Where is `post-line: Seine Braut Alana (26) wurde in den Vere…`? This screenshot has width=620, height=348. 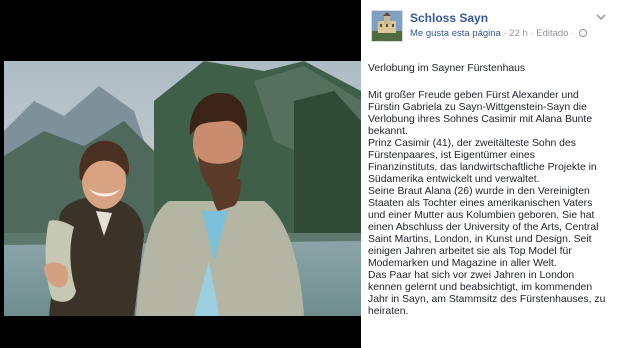
post-line: Seine Braut Alana (26) wurde in den Vere… is located at coordinates (479, 191).